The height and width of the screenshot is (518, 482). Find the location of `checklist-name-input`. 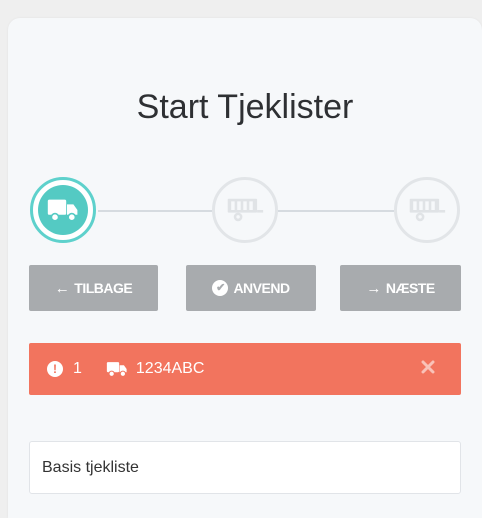

checklist-name-input is located at coordinates (245, 467).